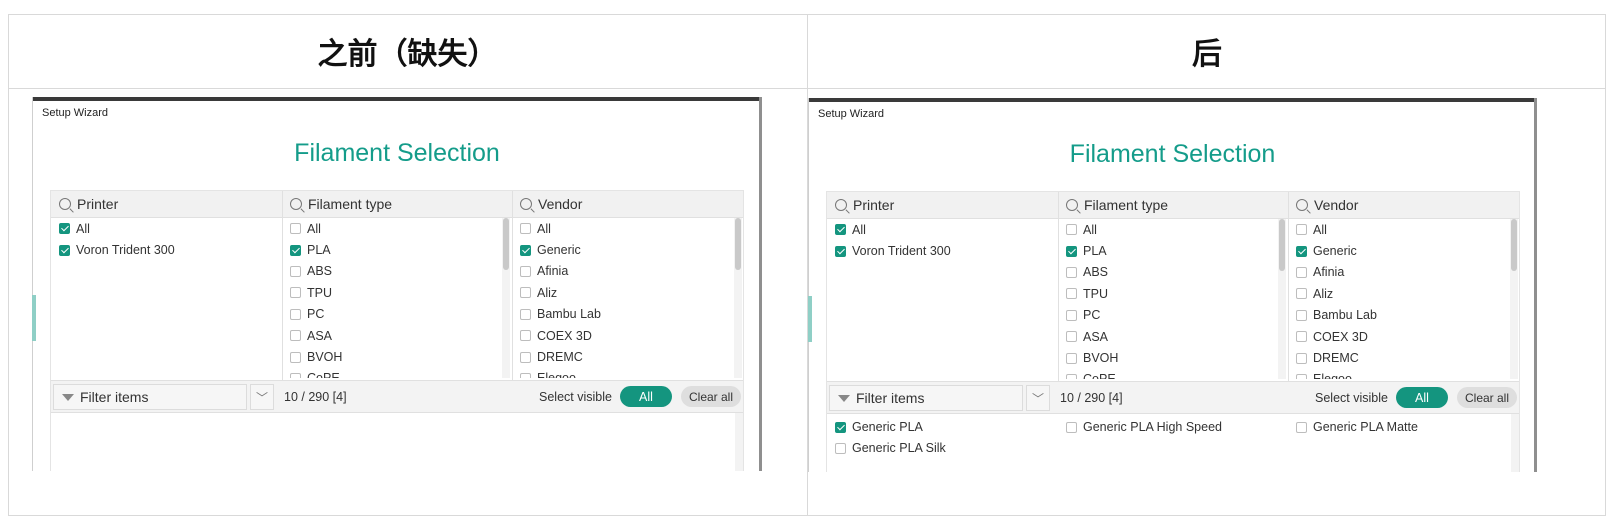 This screenshot has height=531, width=1617. Describe the element at coordinates (166, 249) in the screenshot. I see `list-item: Voron Trident 300` at that location.